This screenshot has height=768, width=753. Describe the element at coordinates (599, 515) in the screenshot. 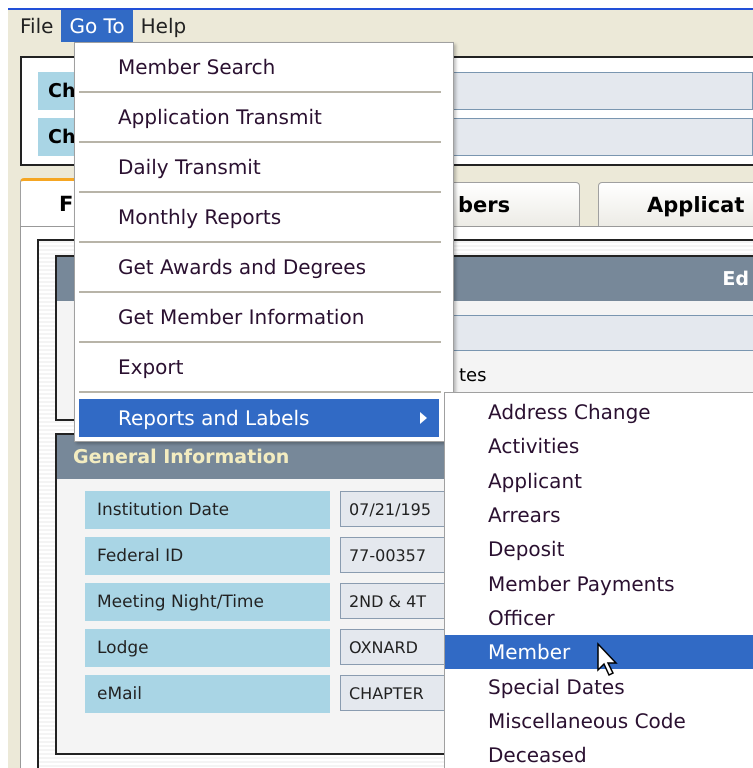

I see `menu-item: Arrears` at that location.